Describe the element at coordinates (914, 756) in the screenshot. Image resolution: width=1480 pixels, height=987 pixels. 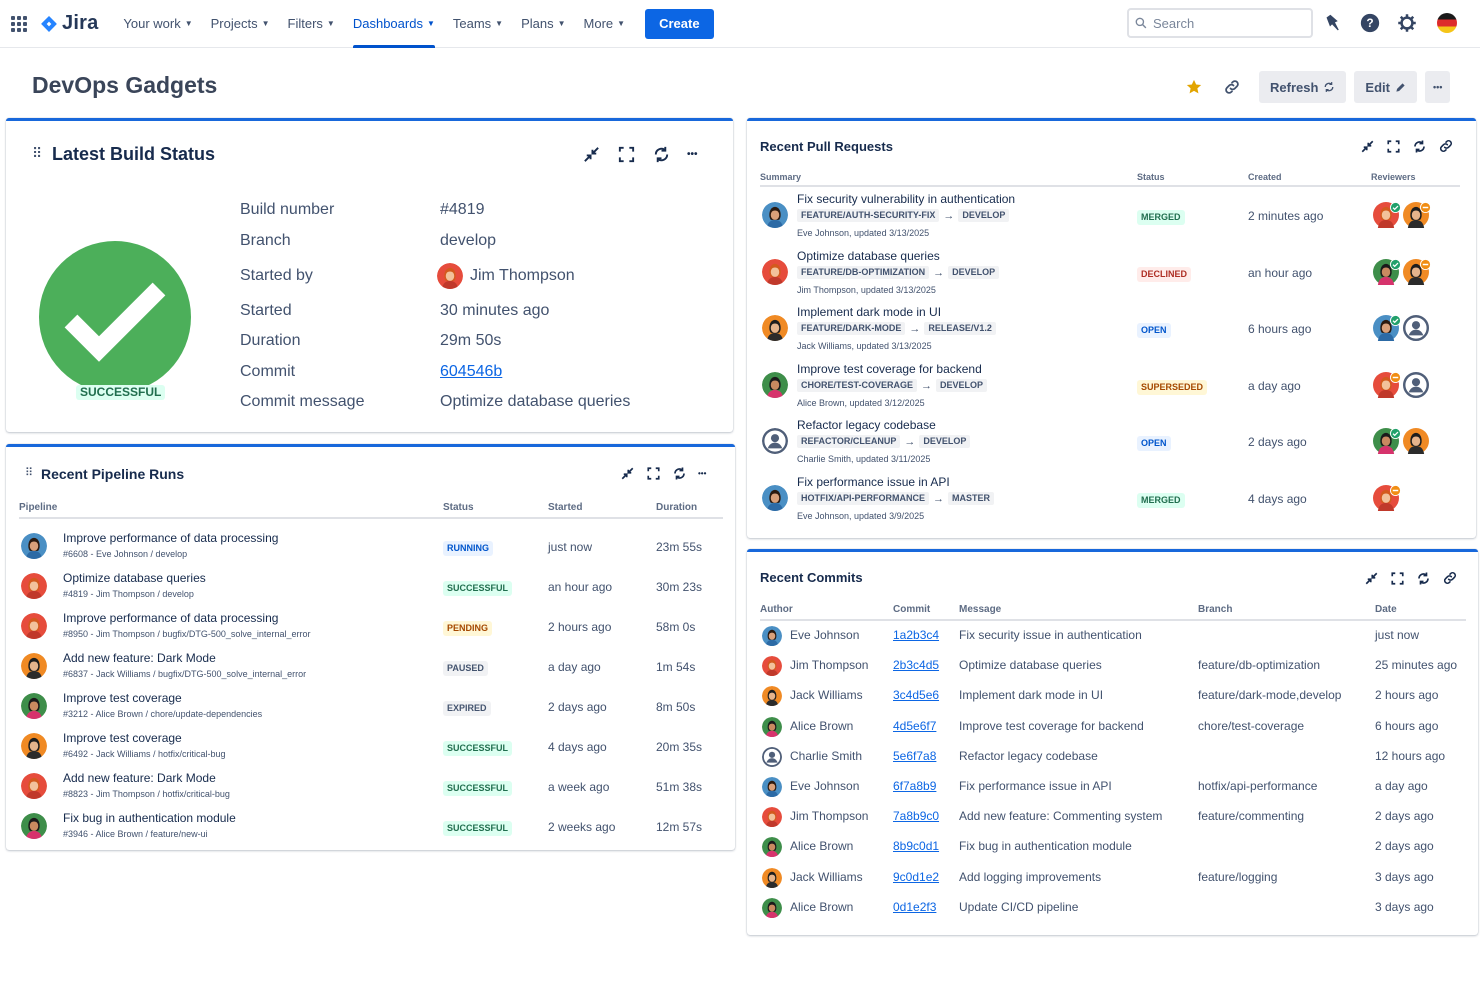
I see `commit-hash-link: 5e6f7a8` at that location.